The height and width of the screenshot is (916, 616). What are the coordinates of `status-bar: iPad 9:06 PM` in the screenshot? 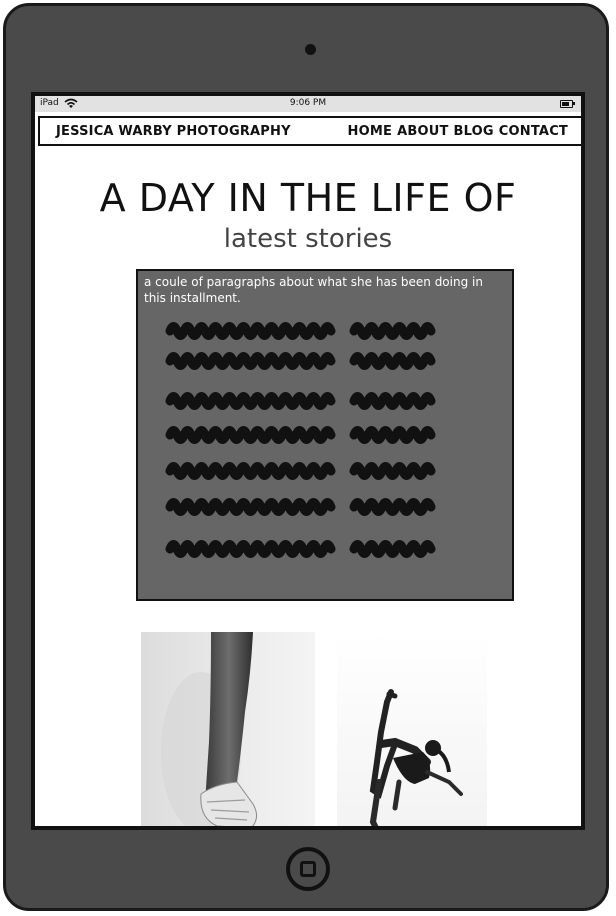 It's located at (308, 104).